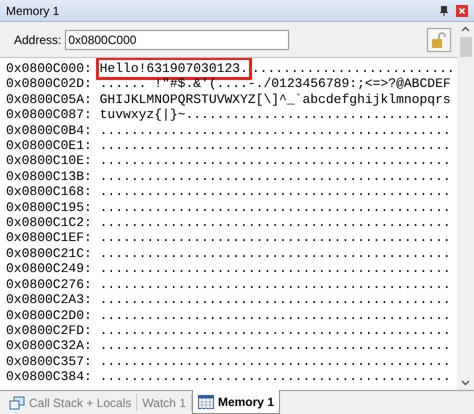 The height and width of the screenshot is (414, 474). Describe the element at coordinates (49, 130) in the screenshot. I see `memory-address: 0x0800C0B4:` at that location.